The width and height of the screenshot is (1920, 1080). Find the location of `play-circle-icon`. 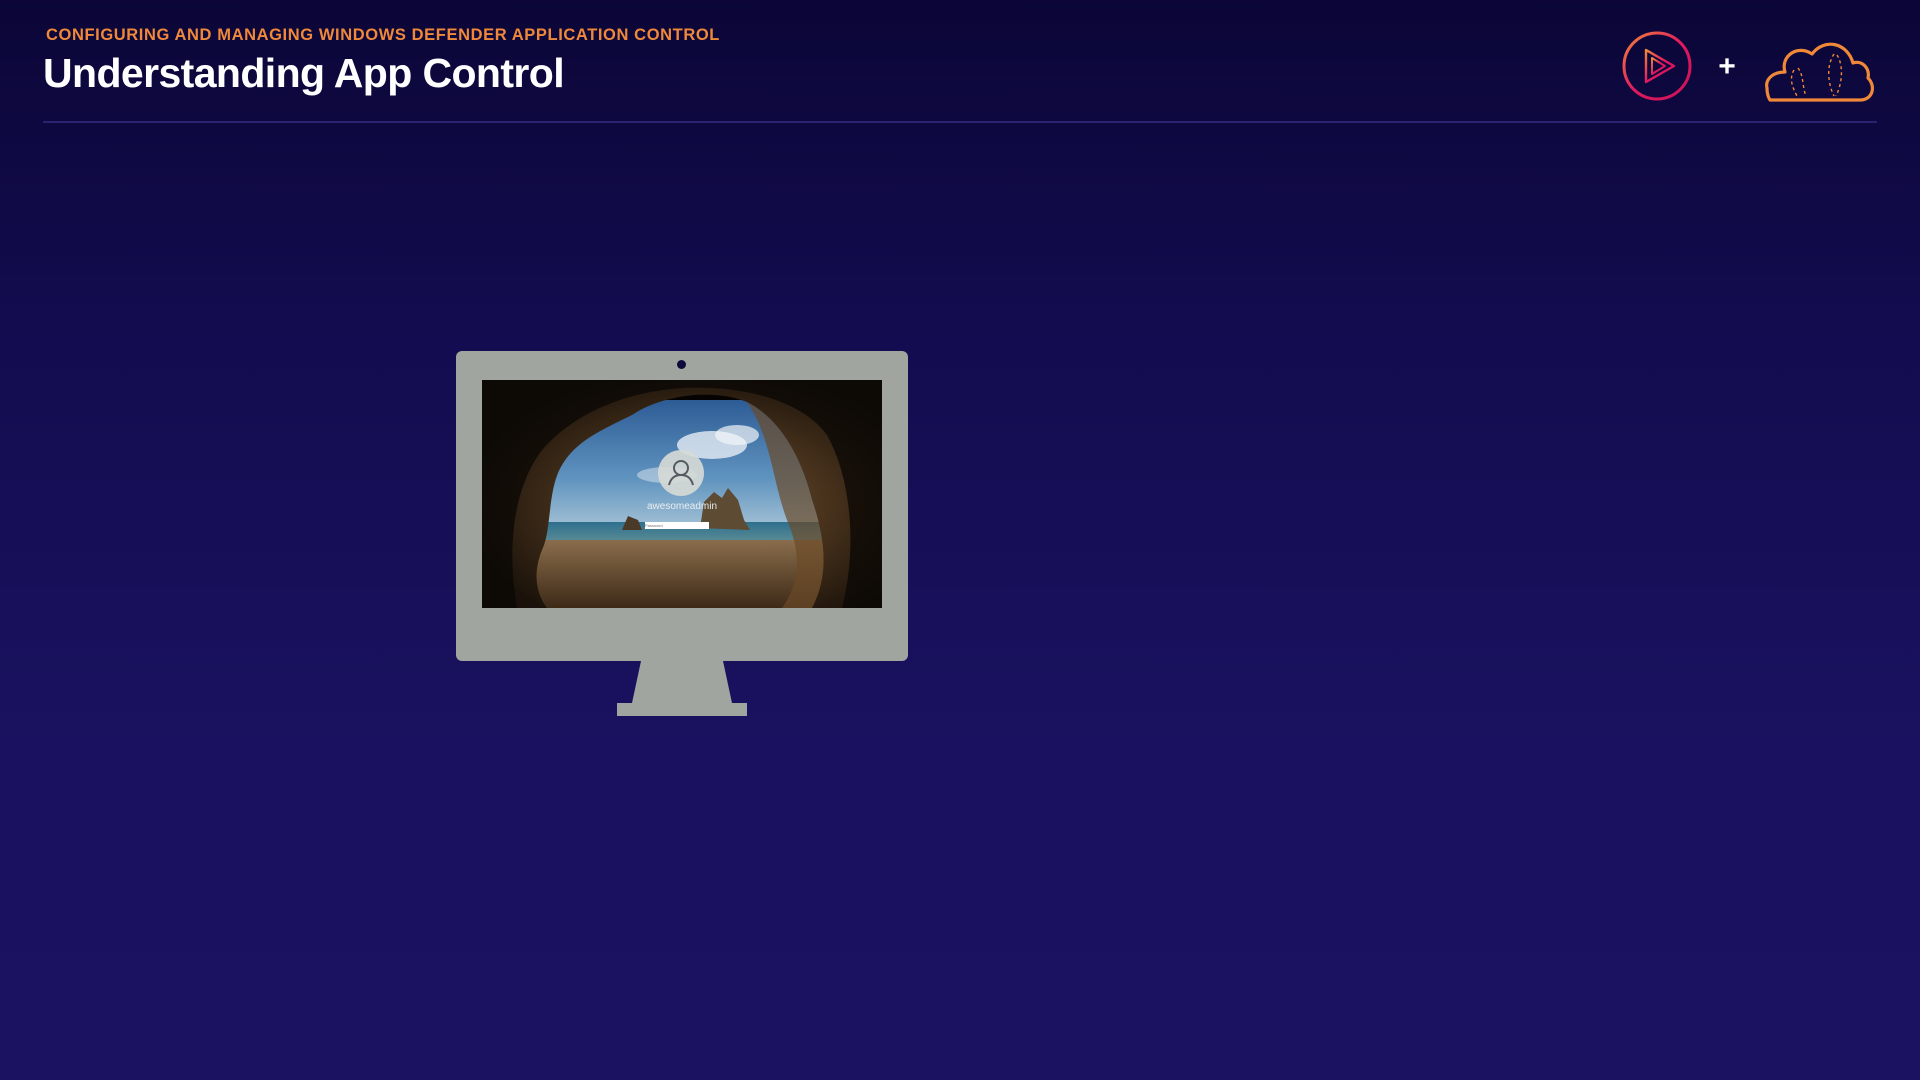

play-circle-icon is located at coordinates (1657, 66).